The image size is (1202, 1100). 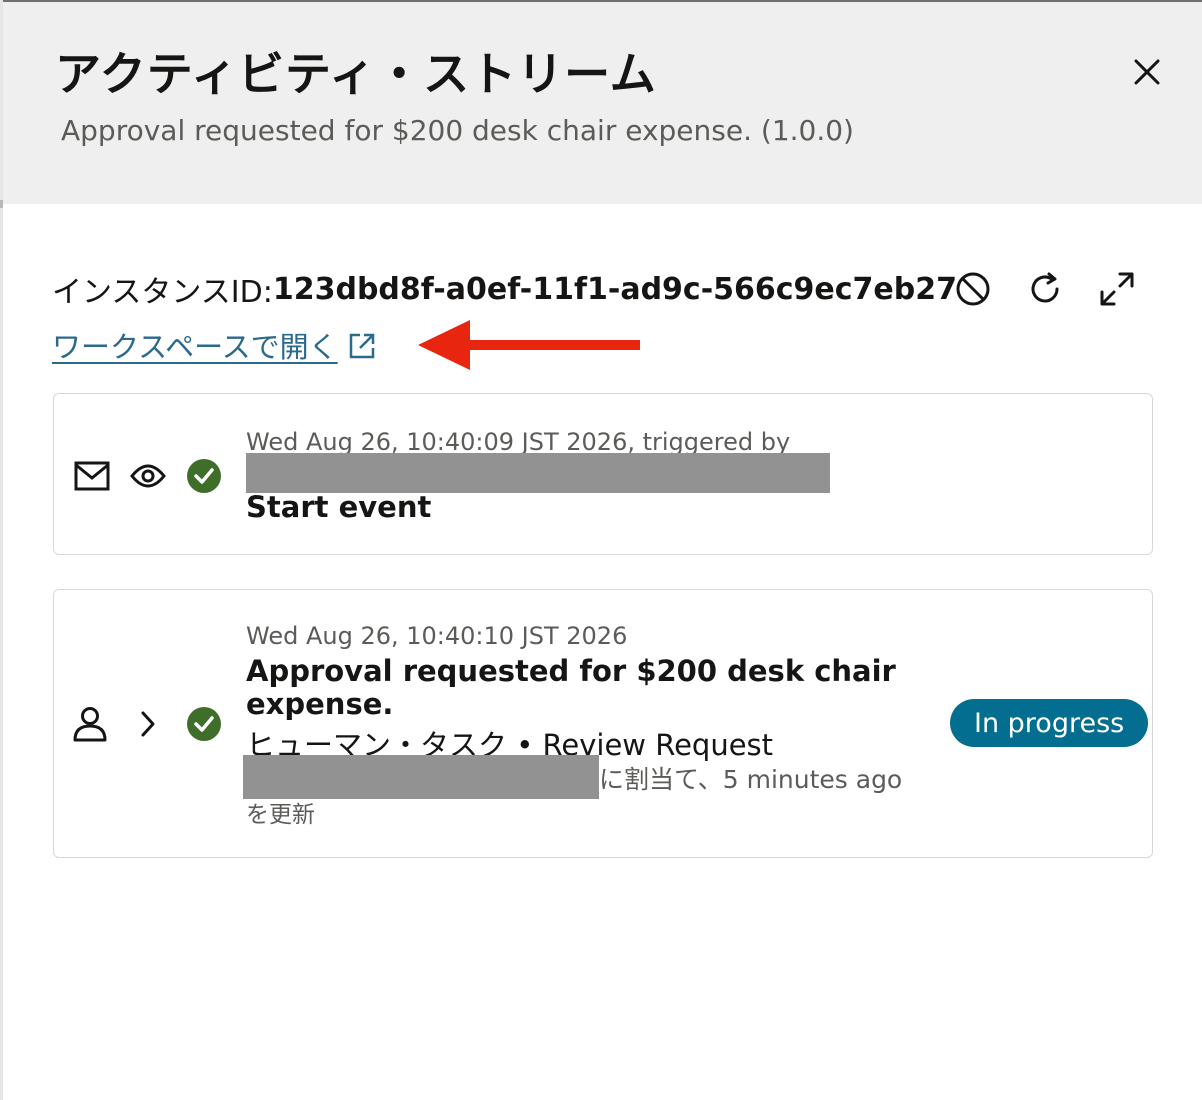 What do you see at coordinates (614, 289) in the screenshot?
I see `instance-id-value: 123dbd8f-a0ef-11f1-ad9c-566c9ec7eb27` at bounding box center [614, 289].